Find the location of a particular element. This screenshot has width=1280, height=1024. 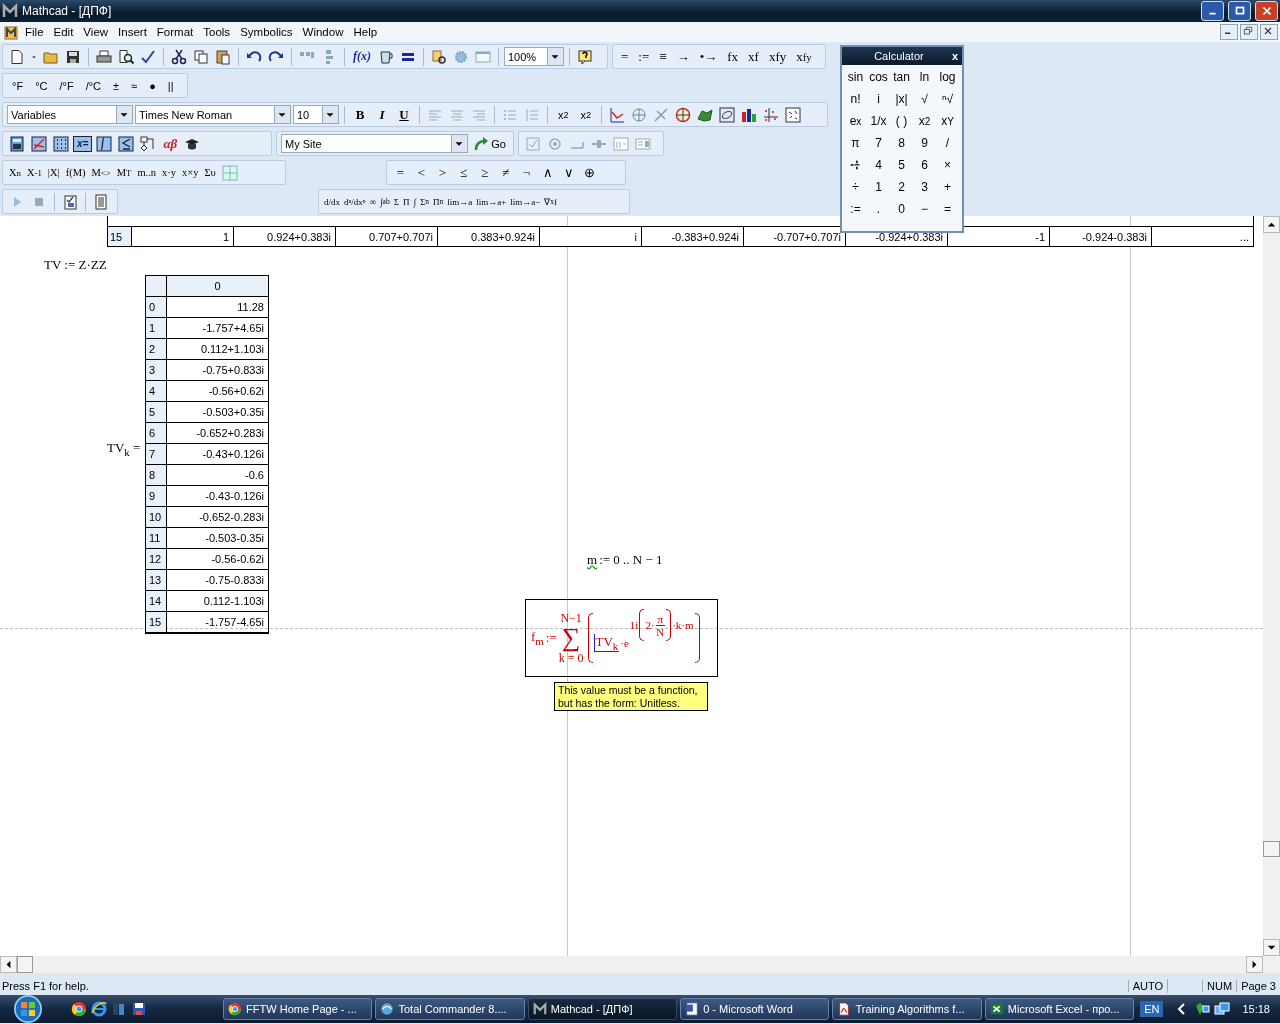

boolean-button: = is located at coordinates (400, 172).